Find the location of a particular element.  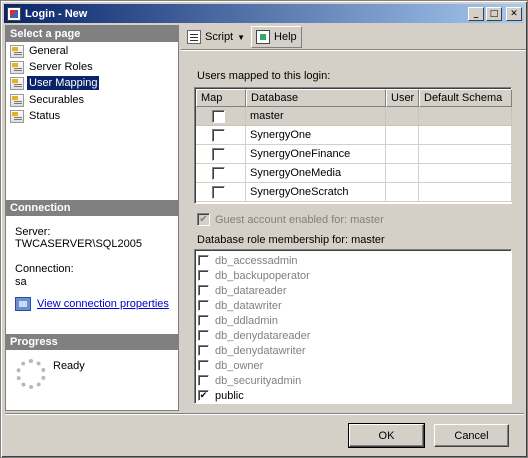

chevron-down-icon: ▼ is located at coordinates (241, 37).